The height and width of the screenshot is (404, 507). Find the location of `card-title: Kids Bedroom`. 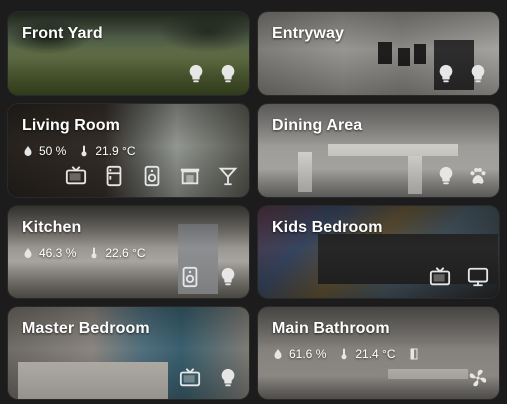

card-title: Kids Bedroom is located at coordinates (327, 227).